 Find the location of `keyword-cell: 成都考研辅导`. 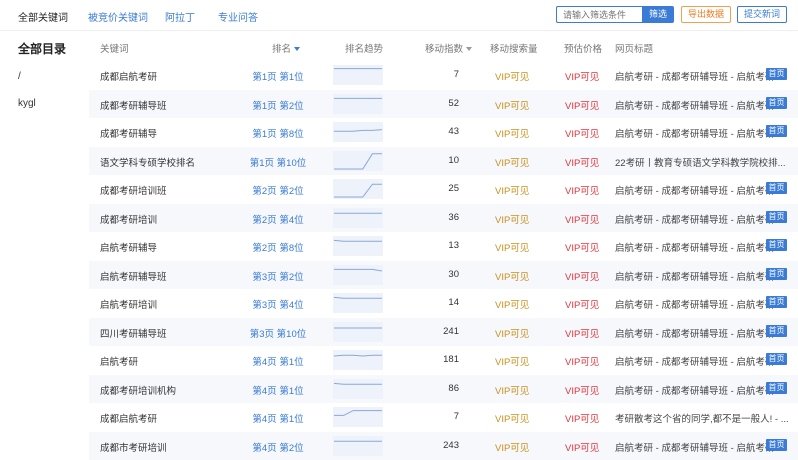

keyword-cell: 成都考研辅导 is located at coordinates (129, 134).